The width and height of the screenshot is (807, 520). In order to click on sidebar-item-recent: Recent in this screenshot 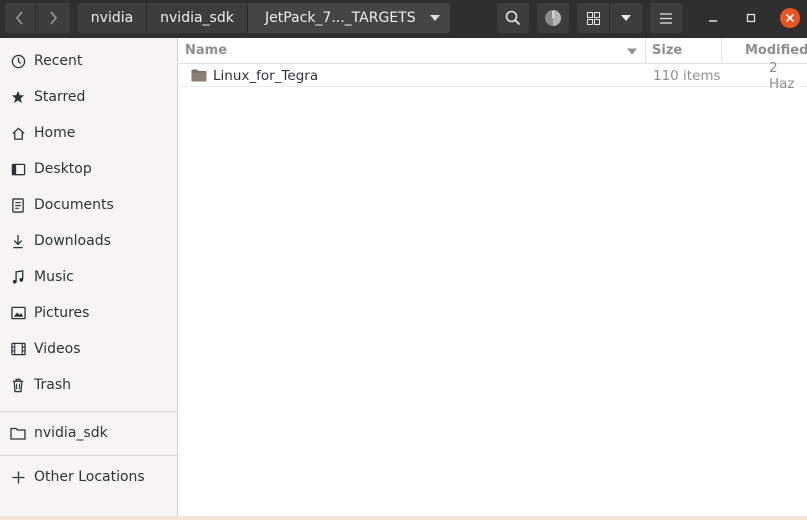, I will do `click(88, 61)`.